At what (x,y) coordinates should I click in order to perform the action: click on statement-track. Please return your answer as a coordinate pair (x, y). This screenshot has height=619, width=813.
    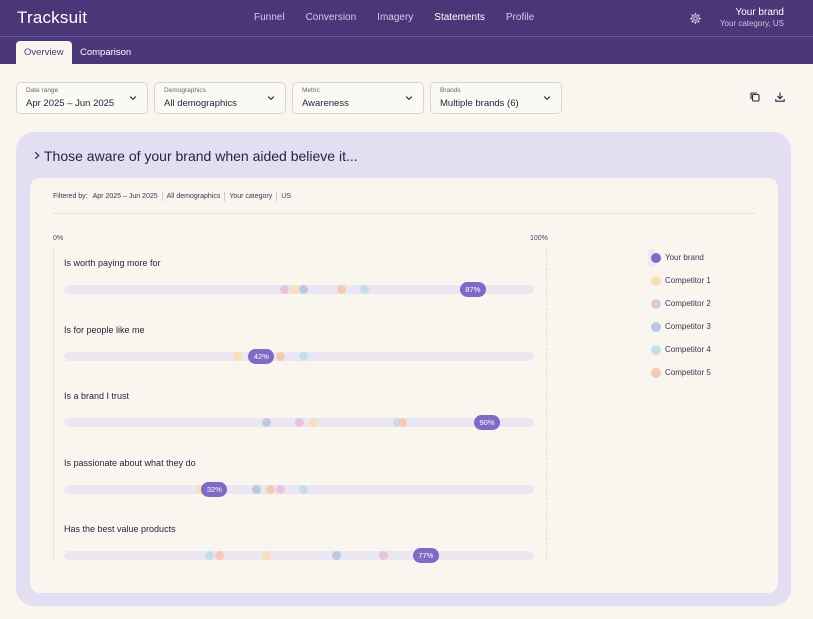
    Looking at the image, I should click on (299, 555).